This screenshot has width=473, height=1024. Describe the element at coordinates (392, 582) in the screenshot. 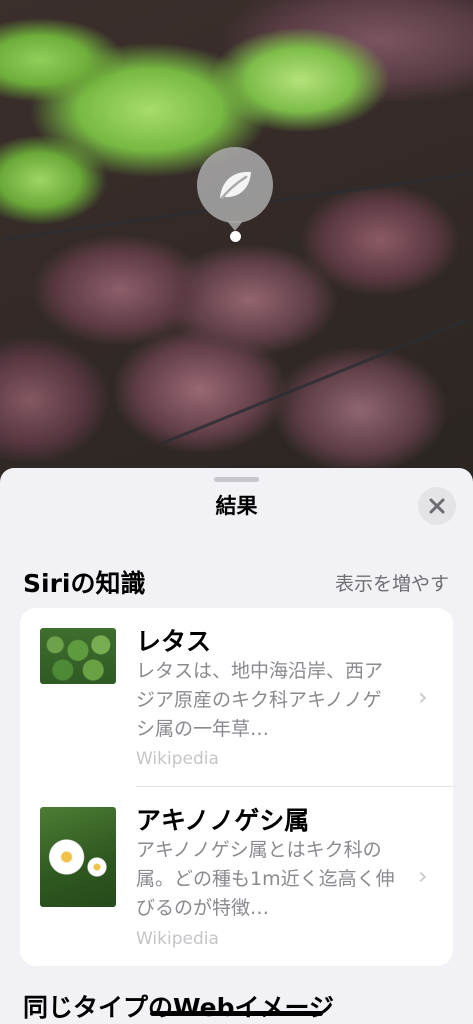

I see `show-more-link: 表示を増やす` at that location.